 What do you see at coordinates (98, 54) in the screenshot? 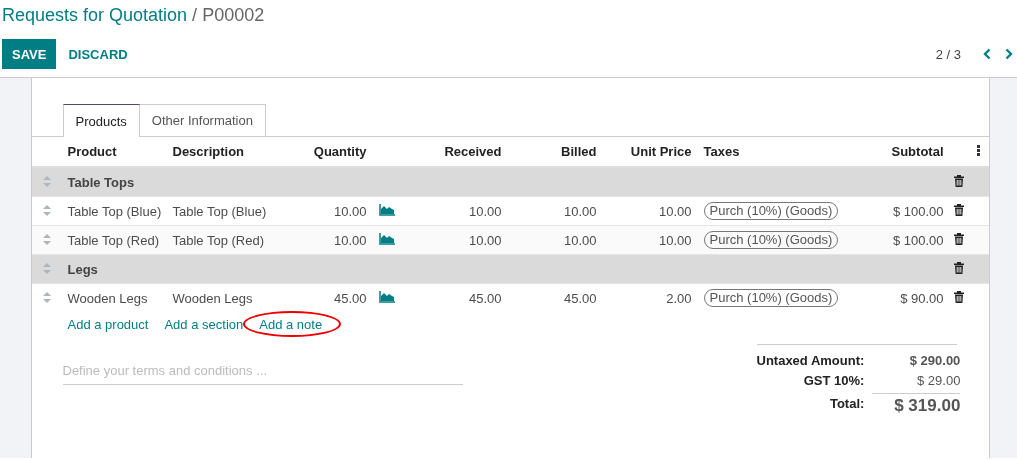
I see `discard-button: DISCARD` at bounding box center [98, 54].